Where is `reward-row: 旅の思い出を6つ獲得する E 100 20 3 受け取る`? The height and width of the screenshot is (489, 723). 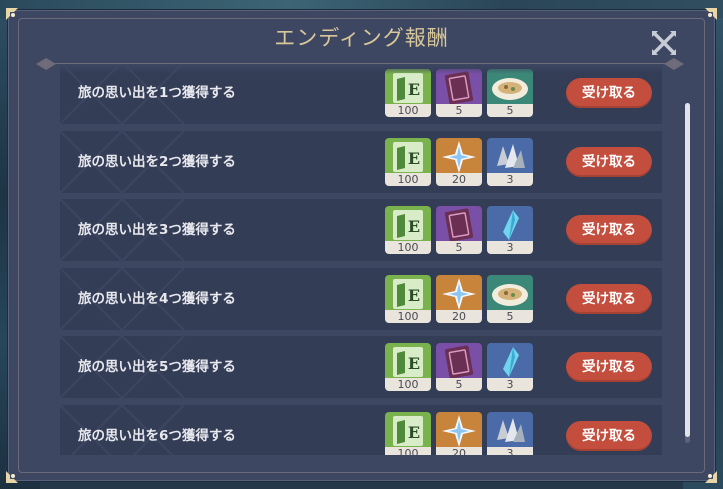
reward-row: 旅の思い出を6つ獲得する E 100 20 3 受け取る is located at coordinates (361, 429).